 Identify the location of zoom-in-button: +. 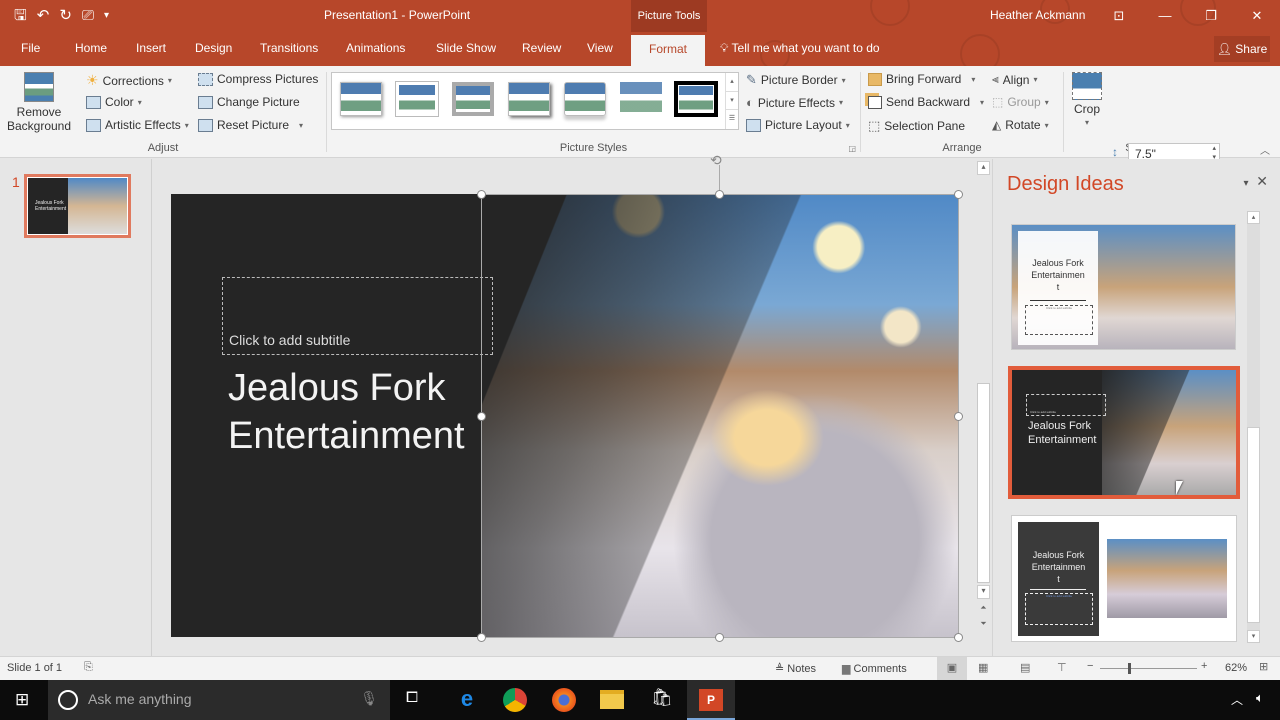
(1204, 666).